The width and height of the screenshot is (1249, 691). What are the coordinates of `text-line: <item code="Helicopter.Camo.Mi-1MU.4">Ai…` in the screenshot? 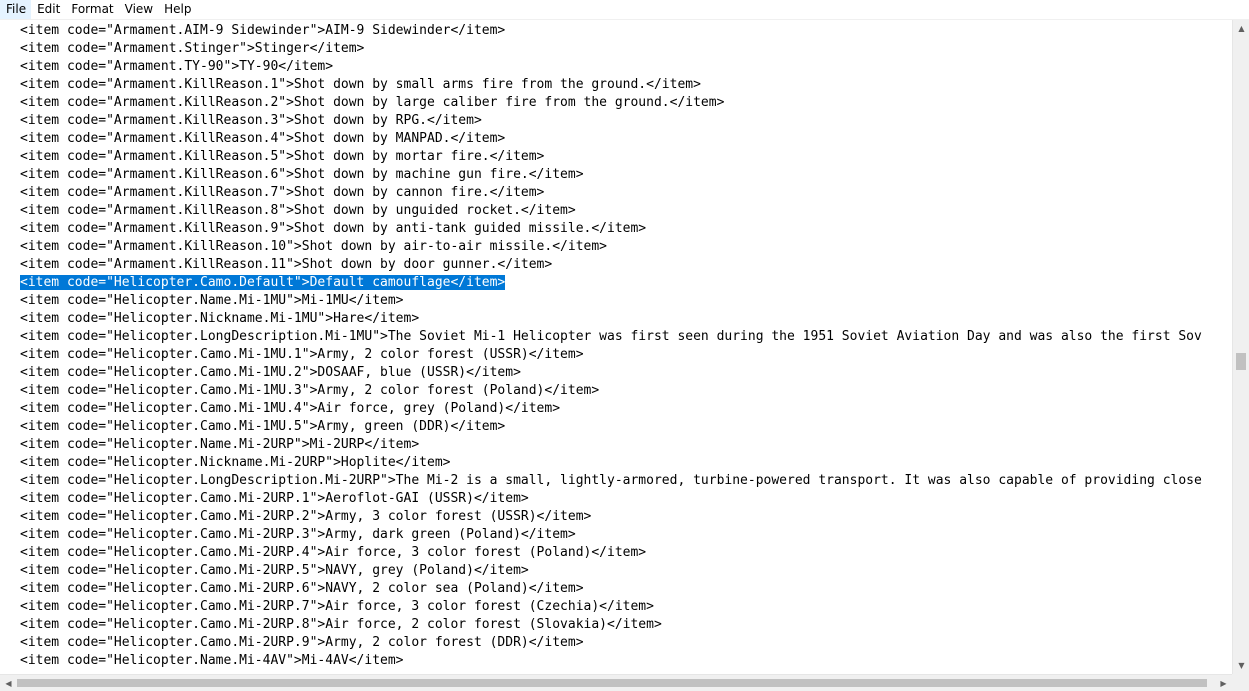 It's located at (625, 409).